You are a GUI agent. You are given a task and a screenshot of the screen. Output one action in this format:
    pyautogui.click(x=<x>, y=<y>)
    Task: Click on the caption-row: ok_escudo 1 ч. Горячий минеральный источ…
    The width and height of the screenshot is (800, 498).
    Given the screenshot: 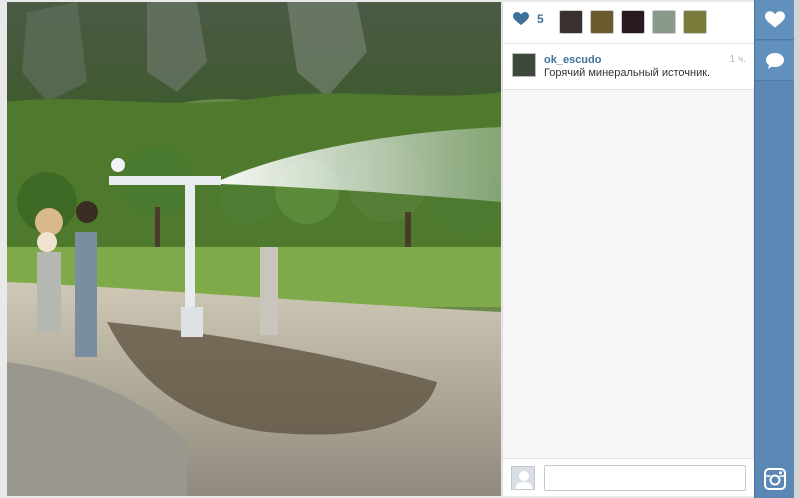 What is the action you would take?
    pyautogui.click(x=628, y=67)
    